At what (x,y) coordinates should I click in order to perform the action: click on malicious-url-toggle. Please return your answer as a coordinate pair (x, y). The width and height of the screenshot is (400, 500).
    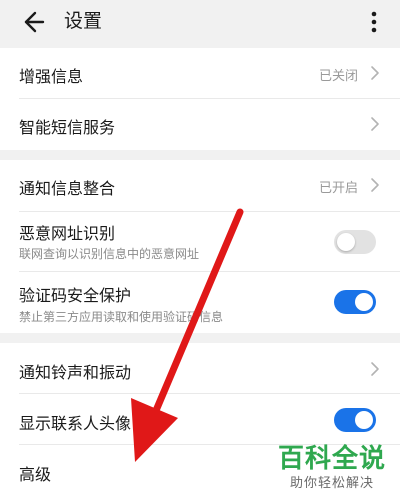
    Looking at the image, I should click on (355, 242).